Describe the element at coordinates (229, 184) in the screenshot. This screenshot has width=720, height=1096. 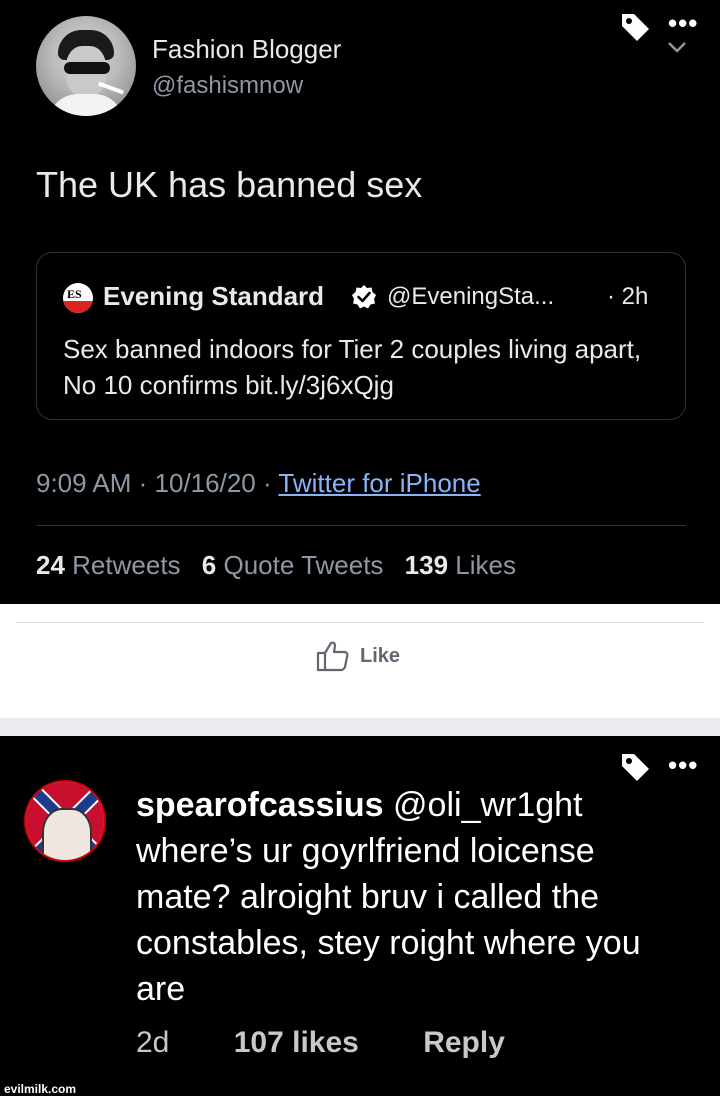
I see `tweet-text: The UK has banned sex` at that location.